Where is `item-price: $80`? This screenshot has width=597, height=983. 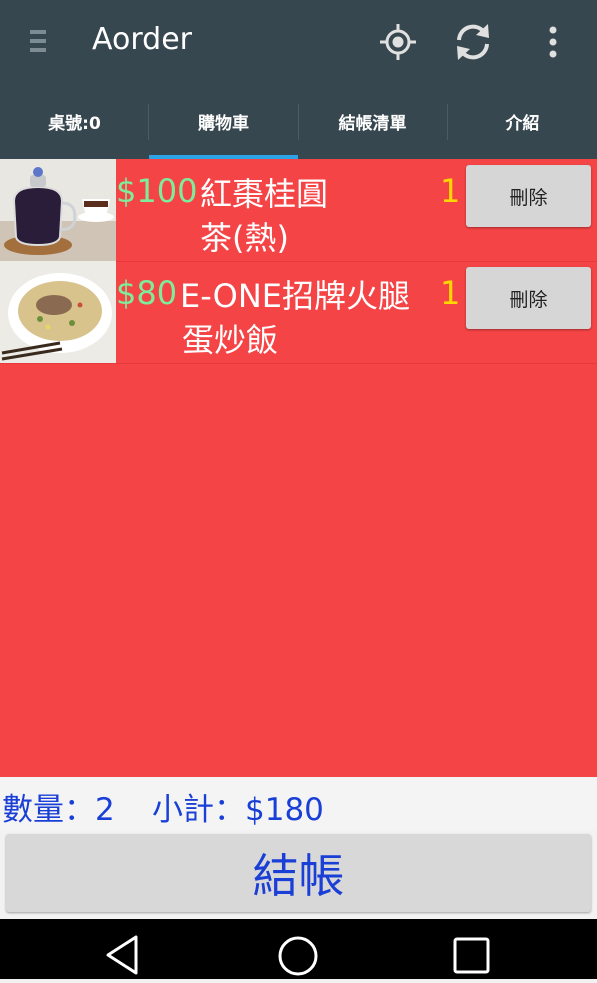
item-price: $80 is located at coordinates (147, 293).